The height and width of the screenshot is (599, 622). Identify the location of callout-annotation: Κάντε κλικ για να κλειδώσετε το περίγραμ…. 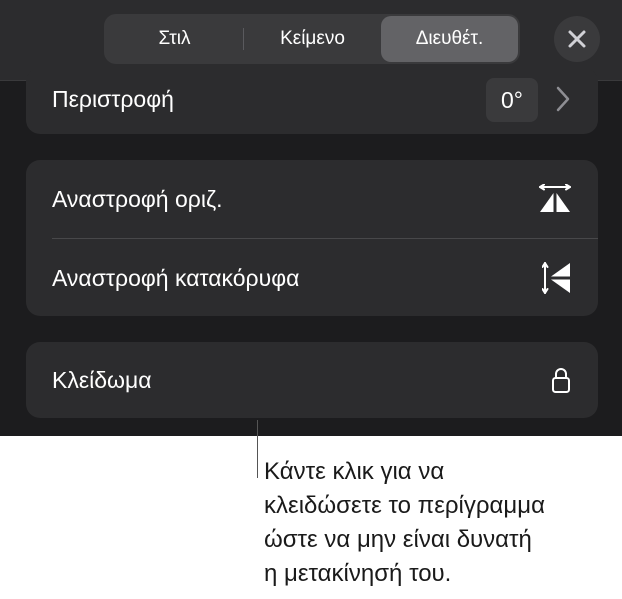
(442, 523).